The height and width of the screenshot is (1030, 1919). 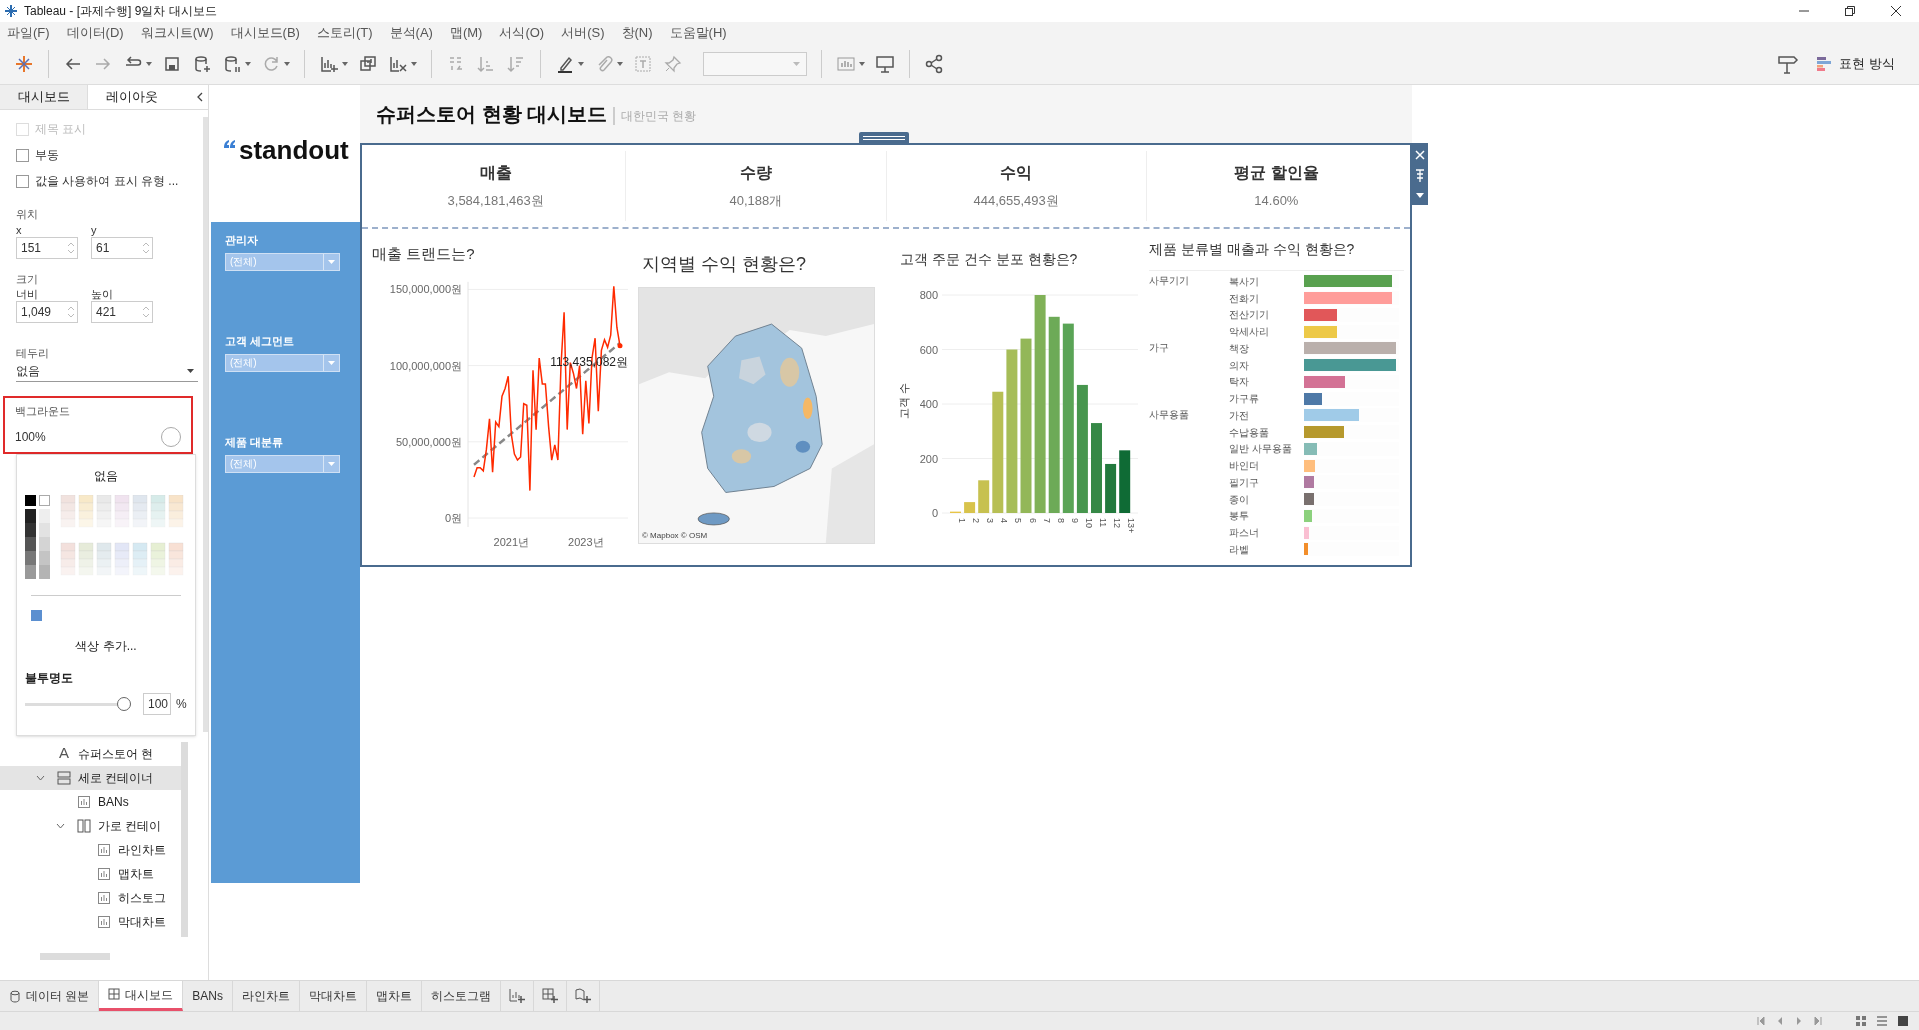 What do you see at coordinates (756, 415) in the screenshot?
I see `map-view: © Mapbox © OSM` at bounding box center [756, 415].